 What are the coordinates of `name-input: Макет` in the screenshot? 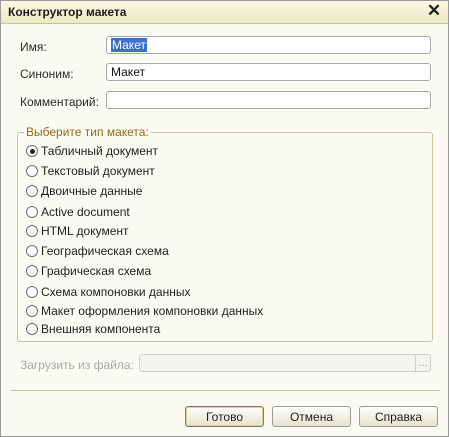 It's located at (268, 45).